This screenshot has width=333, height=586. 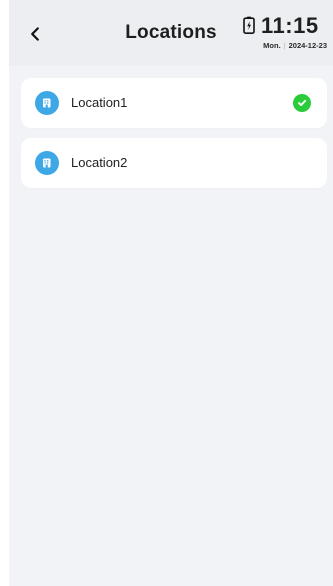 I want to click on header-bar: Locations 11:15 Mon. | 2024-12-23, so click(x=171, y=33).